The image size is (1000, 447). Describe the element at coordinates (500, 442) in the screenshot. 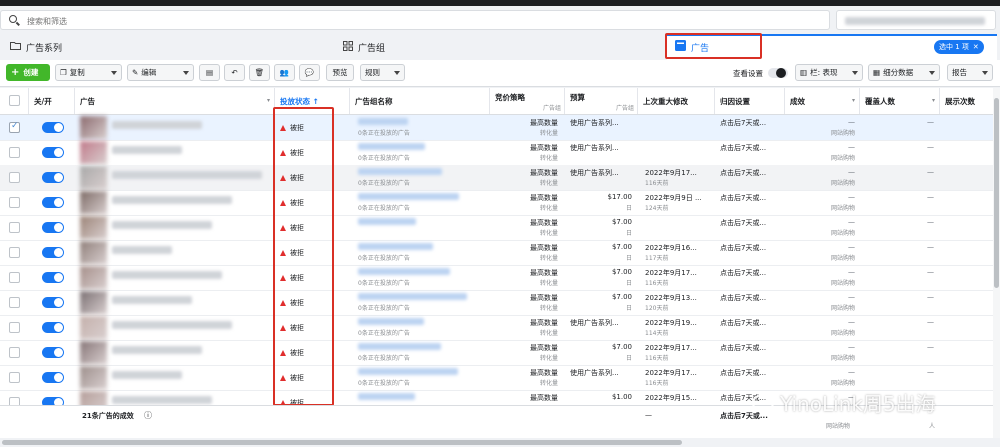

I see `horizontal-scrollbar` at that location.